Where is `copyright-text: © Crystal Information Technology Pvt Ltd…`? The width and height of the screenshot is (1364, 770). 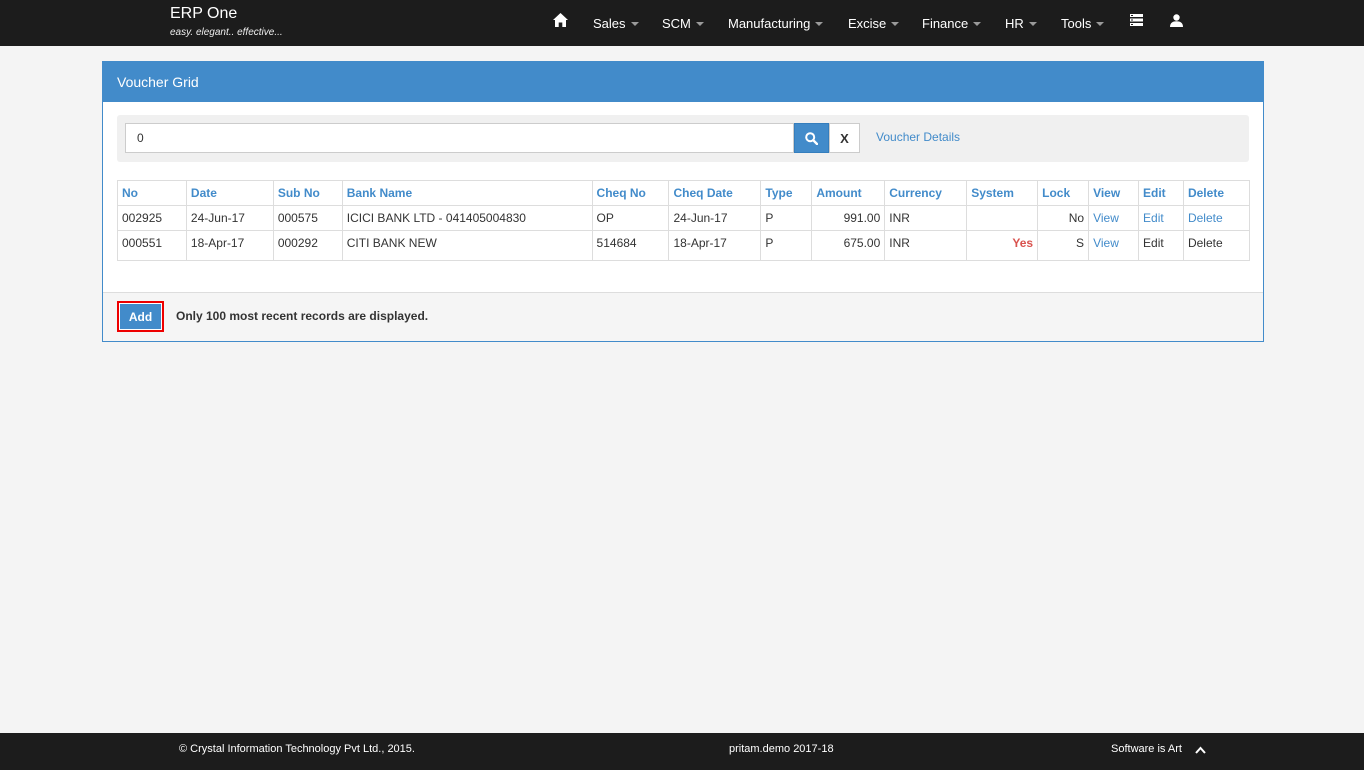 copyright-text: © Crystal Information Technology Pvt Ltd… is located at coordinates (297, 749).